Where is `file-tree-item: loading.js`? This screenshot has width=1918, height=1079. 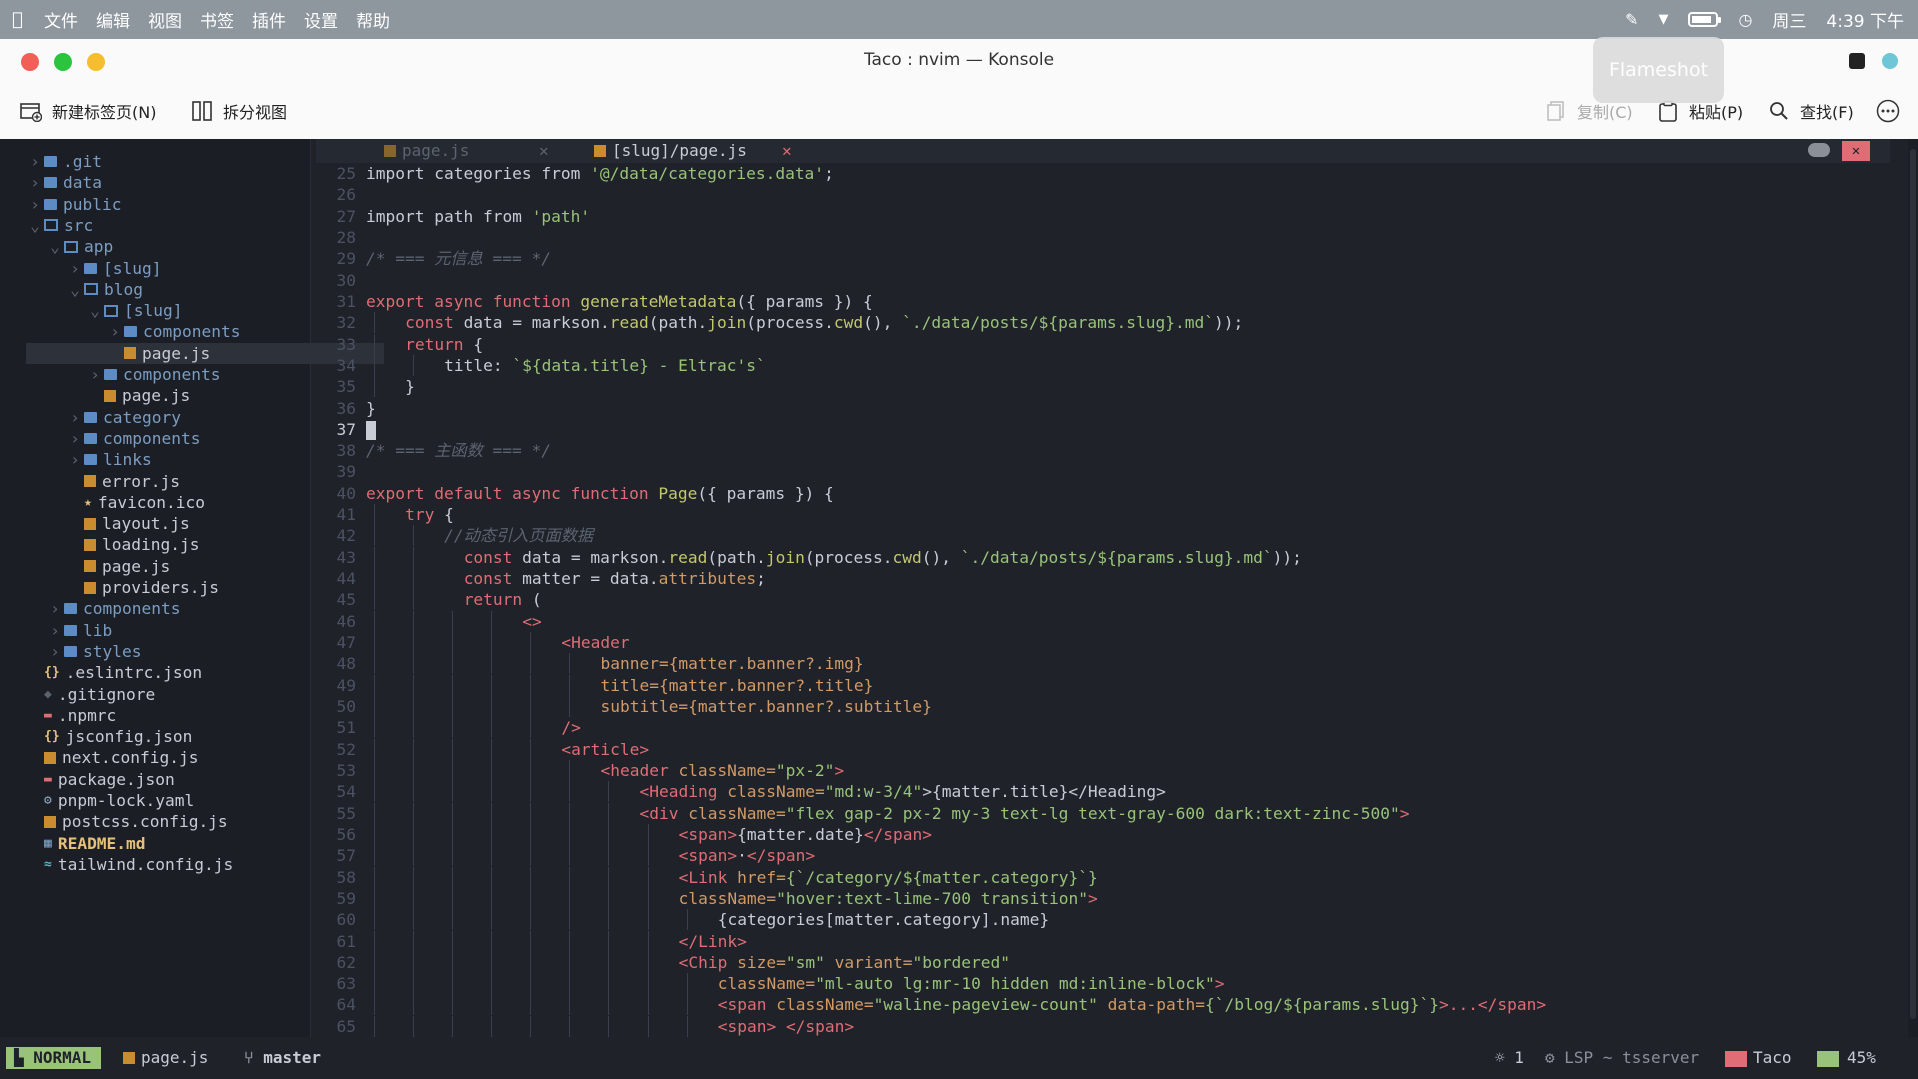
file-tree-item: loading.js is located at coordinates (99, 544).